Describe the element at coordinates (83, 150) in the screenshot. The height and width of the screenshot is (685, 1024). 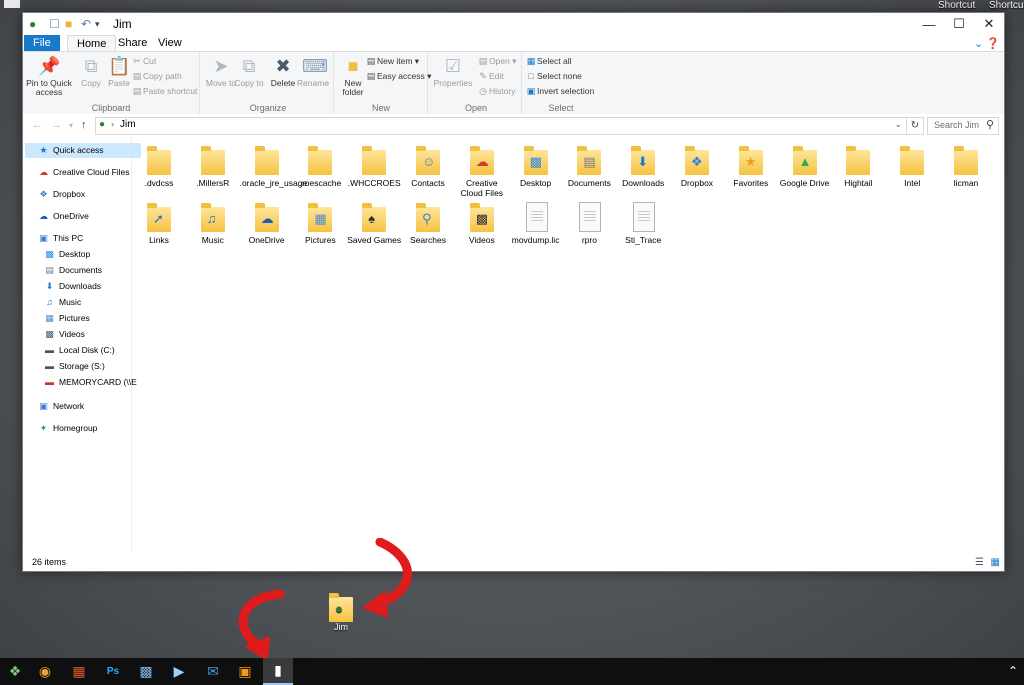
I see `nav-item-quick-access: ★ Quick access` at that location.